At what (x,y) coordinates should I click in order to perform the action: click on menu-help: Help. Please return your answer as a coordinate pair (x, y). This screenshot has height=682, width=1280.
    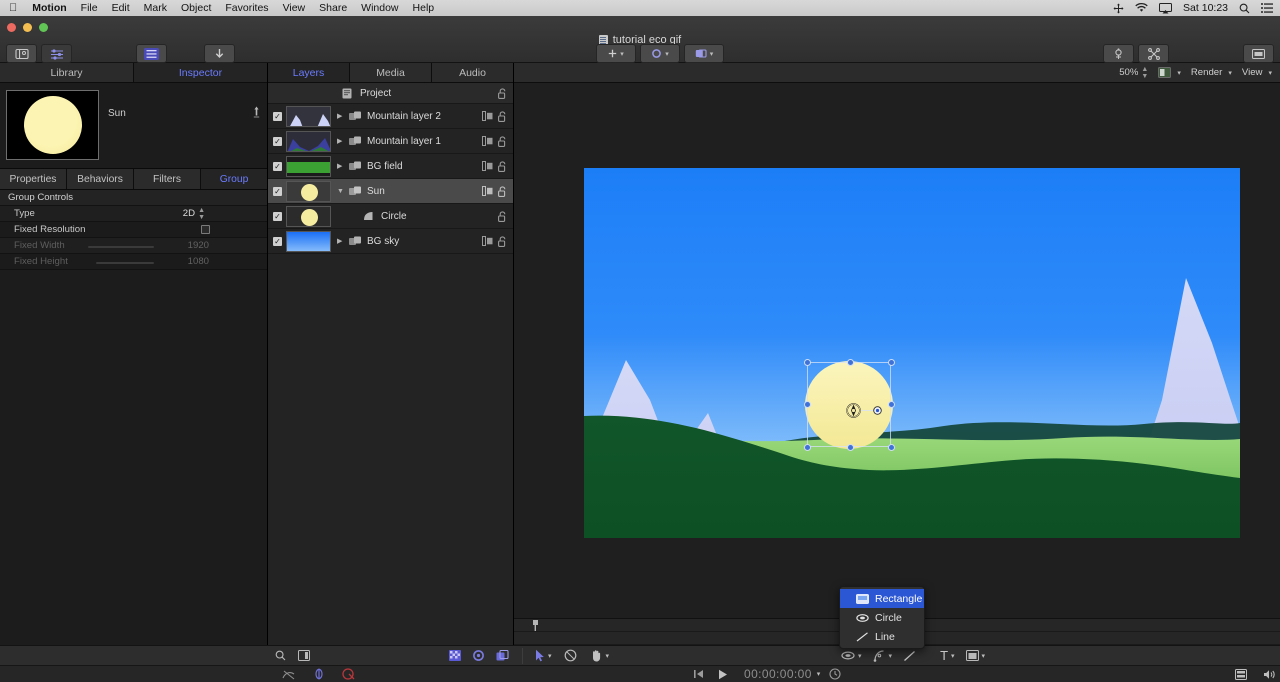
    Looking at the image, I should click on (424, 8).